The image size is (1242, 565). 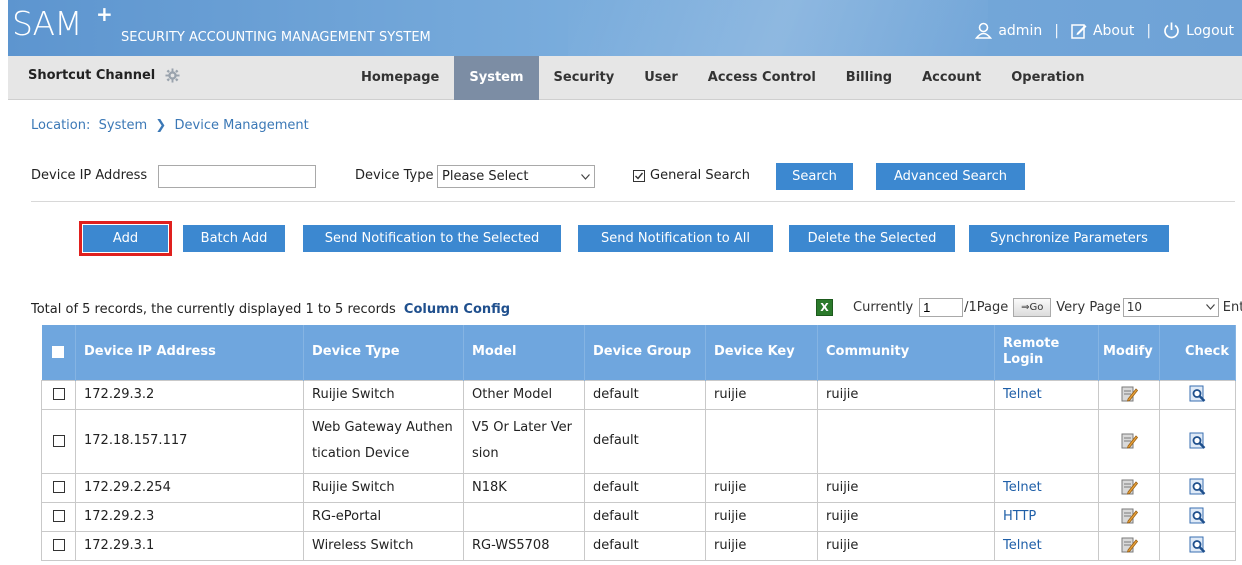 I want to click on cell-model: RG-WS5708, so click(x=524, y=545).